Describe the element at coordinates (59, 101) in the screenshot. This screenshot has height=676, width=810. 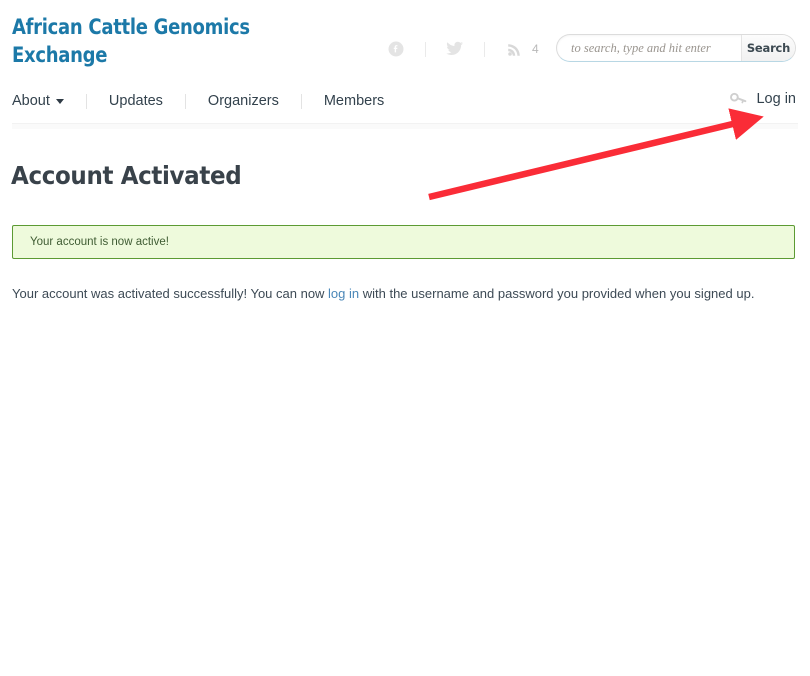
I see `chevron-down-icon` at that location.